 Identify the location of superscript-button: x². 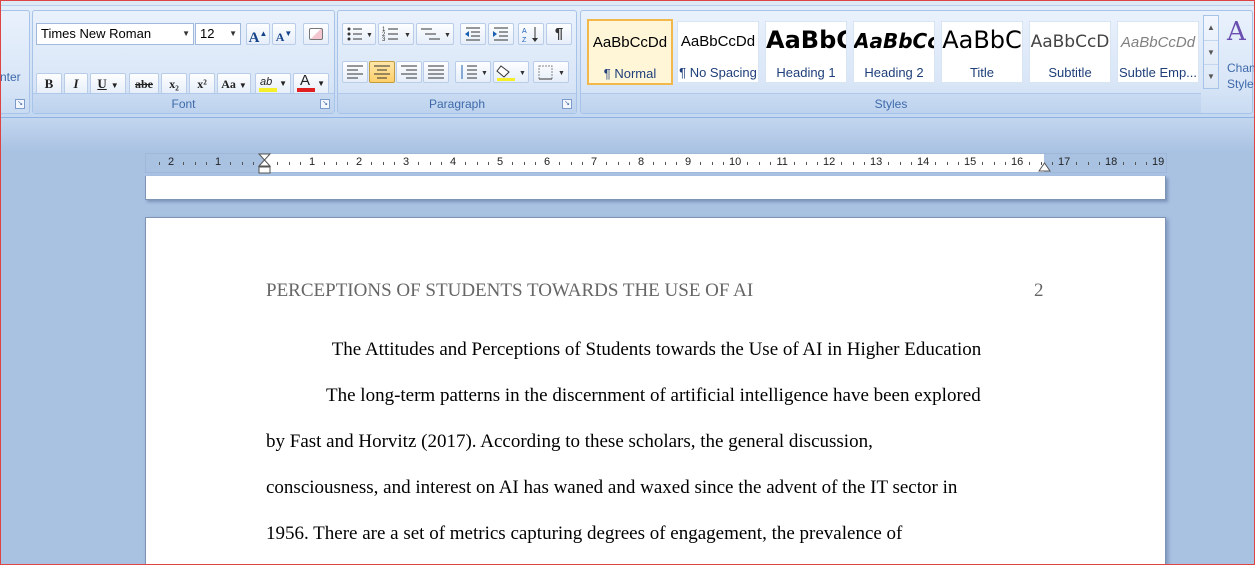
(202, 84).